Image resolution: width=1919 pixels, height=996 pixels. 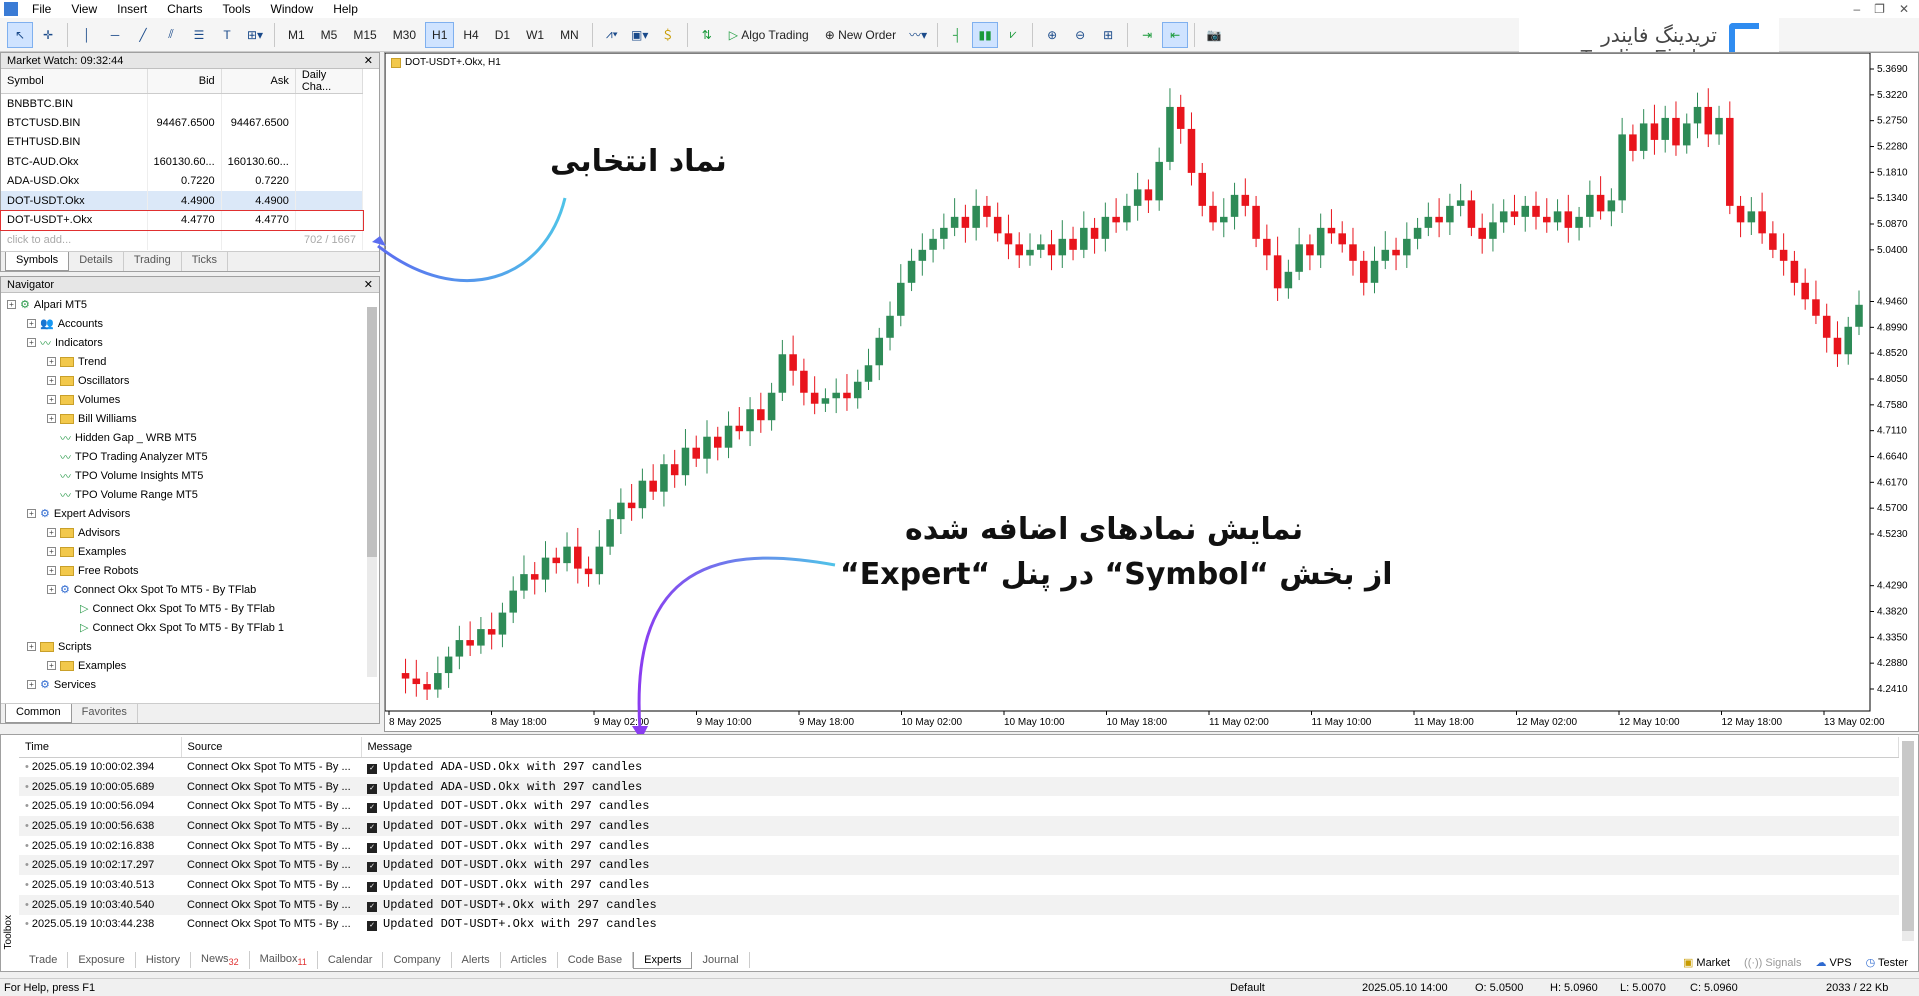 What do you see at coordinates (237, 9) in the screenshot?
I see `menu-tools: Tools` at bounding box center [237, 9].